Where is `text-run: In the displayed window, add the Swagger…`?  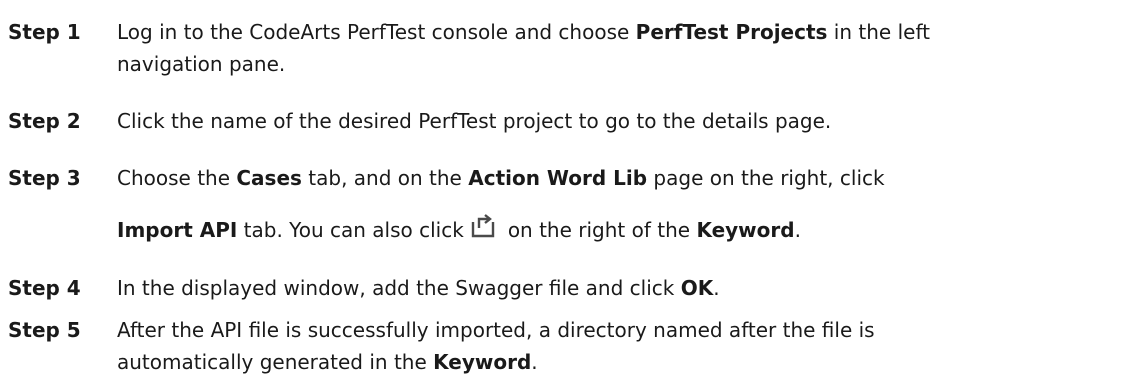
text-run: In the displayed window, add the Swagger… is located at coordinates (399, 288).